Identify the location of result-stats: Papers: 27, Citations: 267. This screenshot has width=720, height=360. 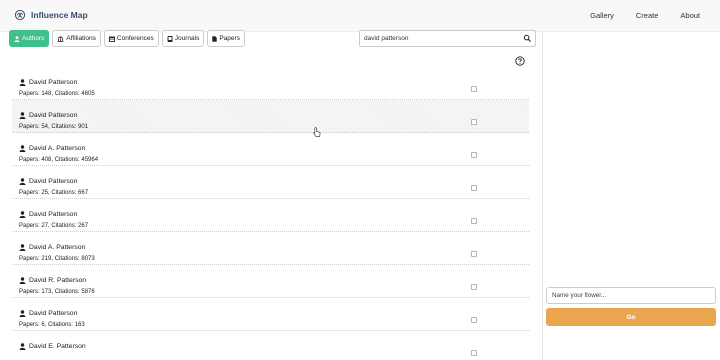
(54, 226).